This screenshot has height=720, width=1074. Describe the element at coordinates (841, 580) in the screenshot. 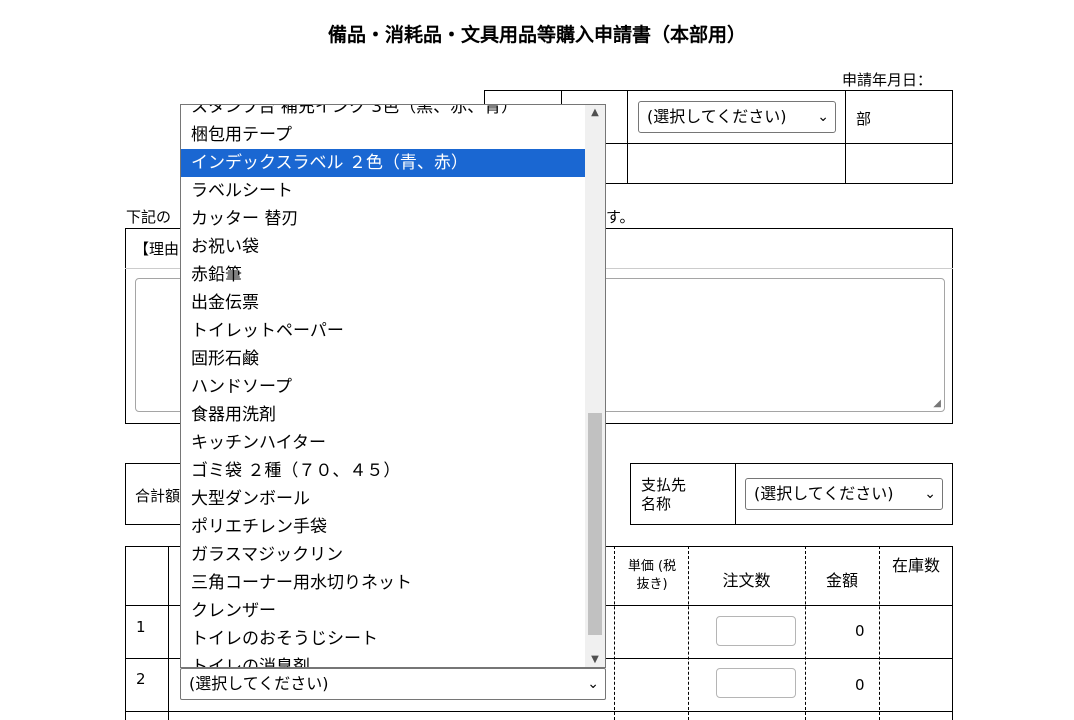

I see `header-amount: 金額` at that location.